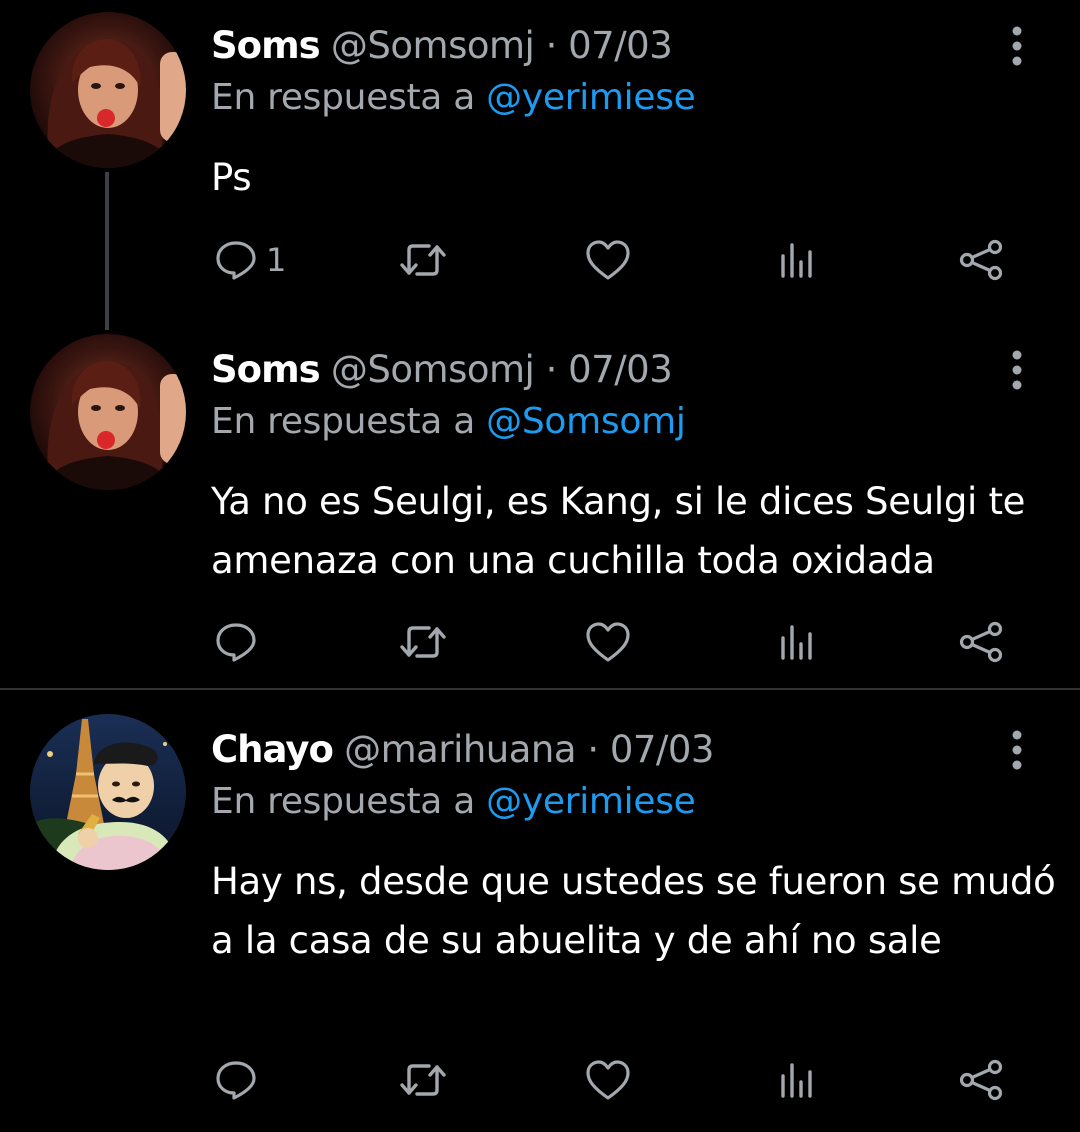  I want to click on reply-button: 1, so click(250, 260).